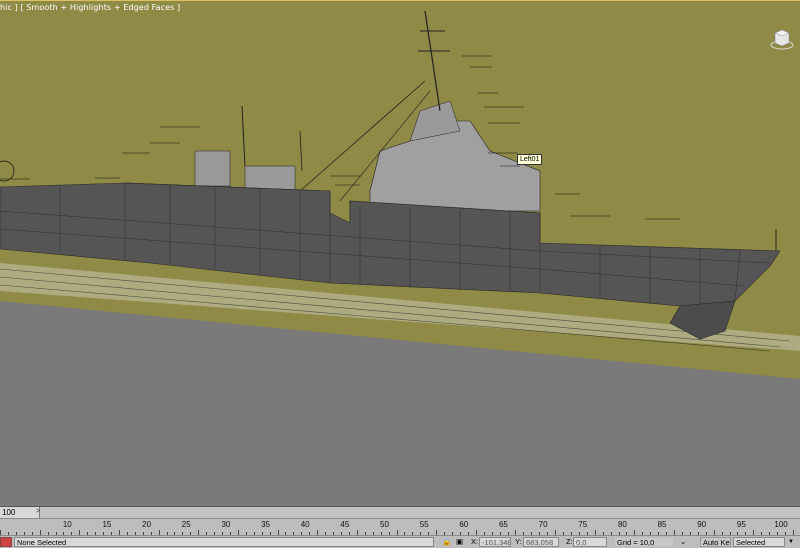 The image size is (800, 548). I want to click on ruler-label: 70, so click(543, 524).